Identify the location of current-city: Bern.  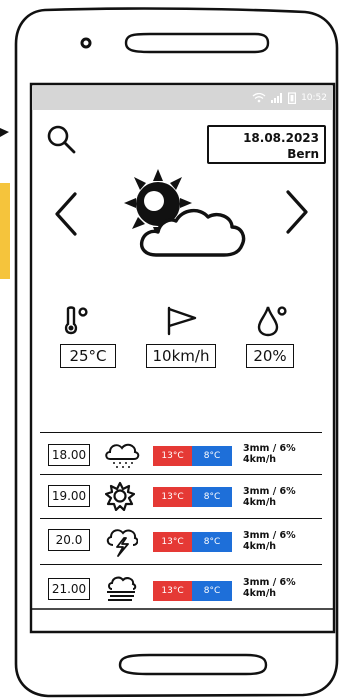
(303, 154).